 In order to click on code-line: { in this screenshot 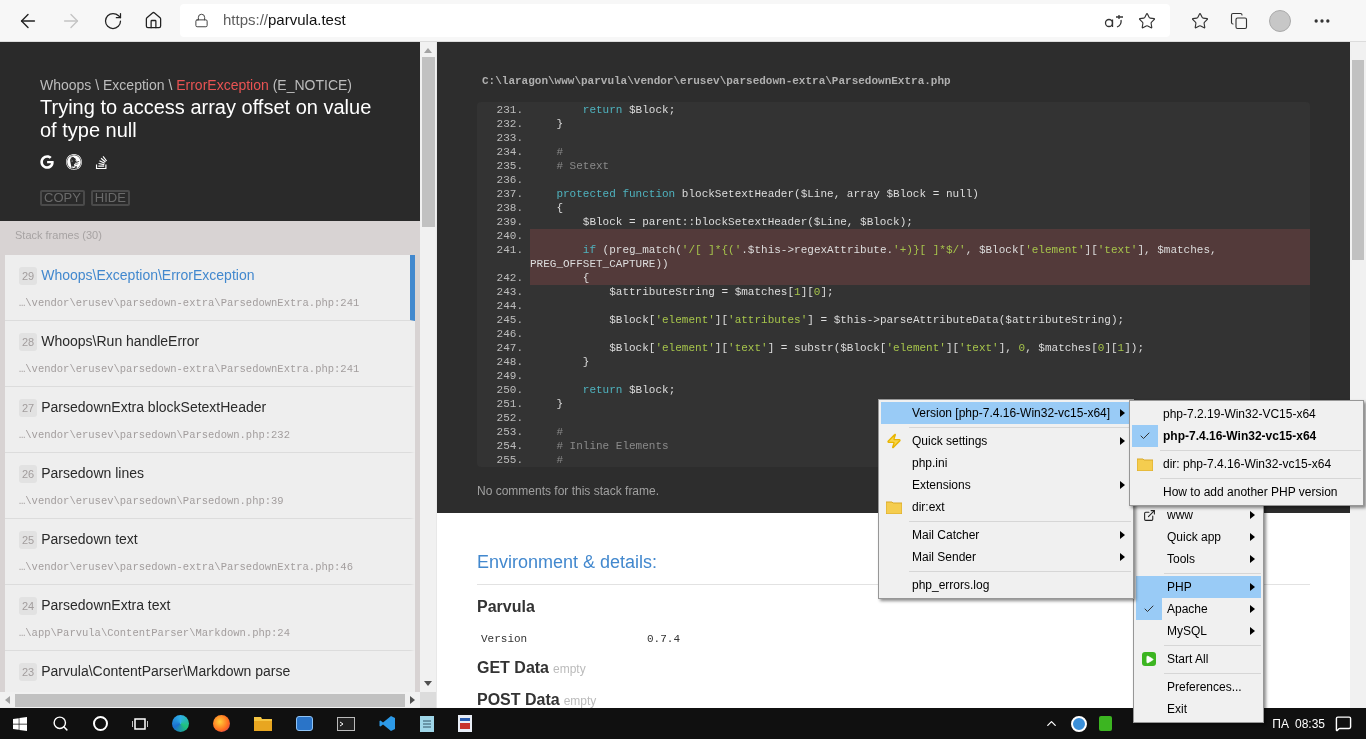, I will do `click(559, 207)`.